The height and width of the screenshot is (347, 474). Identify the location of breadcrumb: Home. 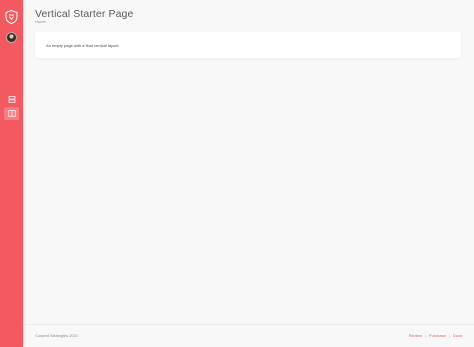
(40, 21).